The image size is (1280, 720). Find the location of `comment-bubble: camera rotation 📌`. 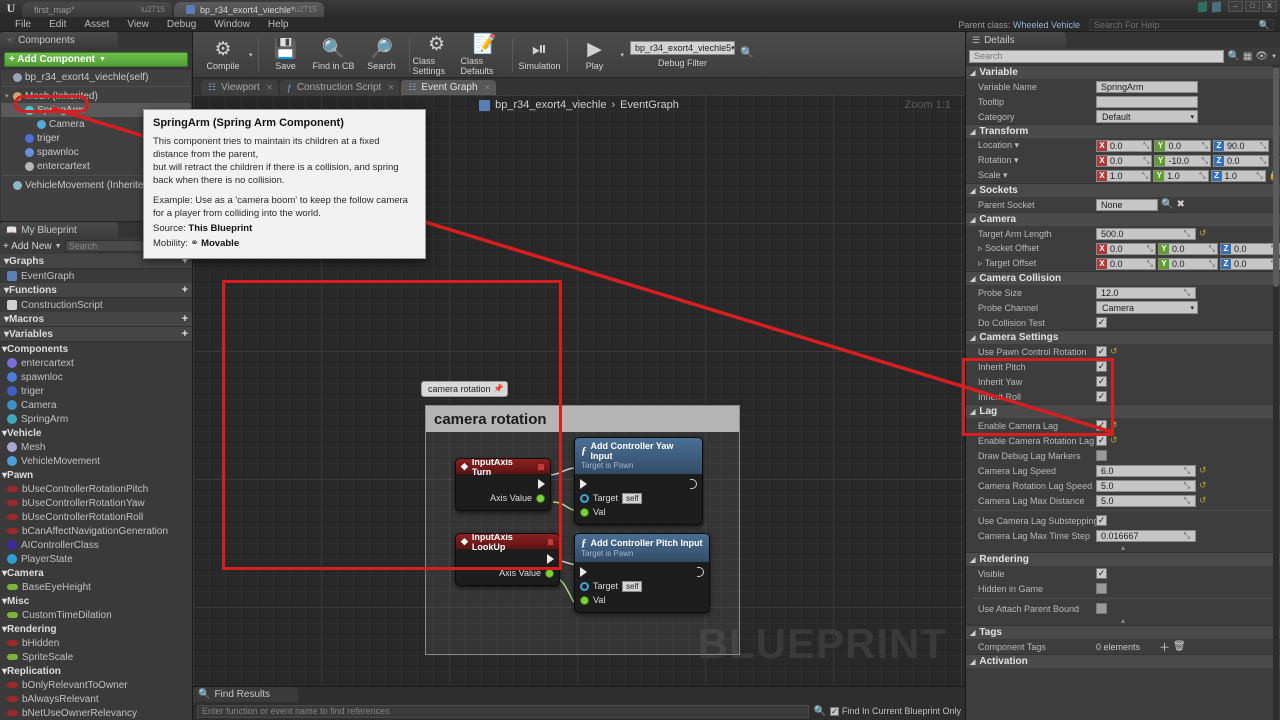

comment-bubble: camera rotation 📌 is located at coordinates (464, 389).